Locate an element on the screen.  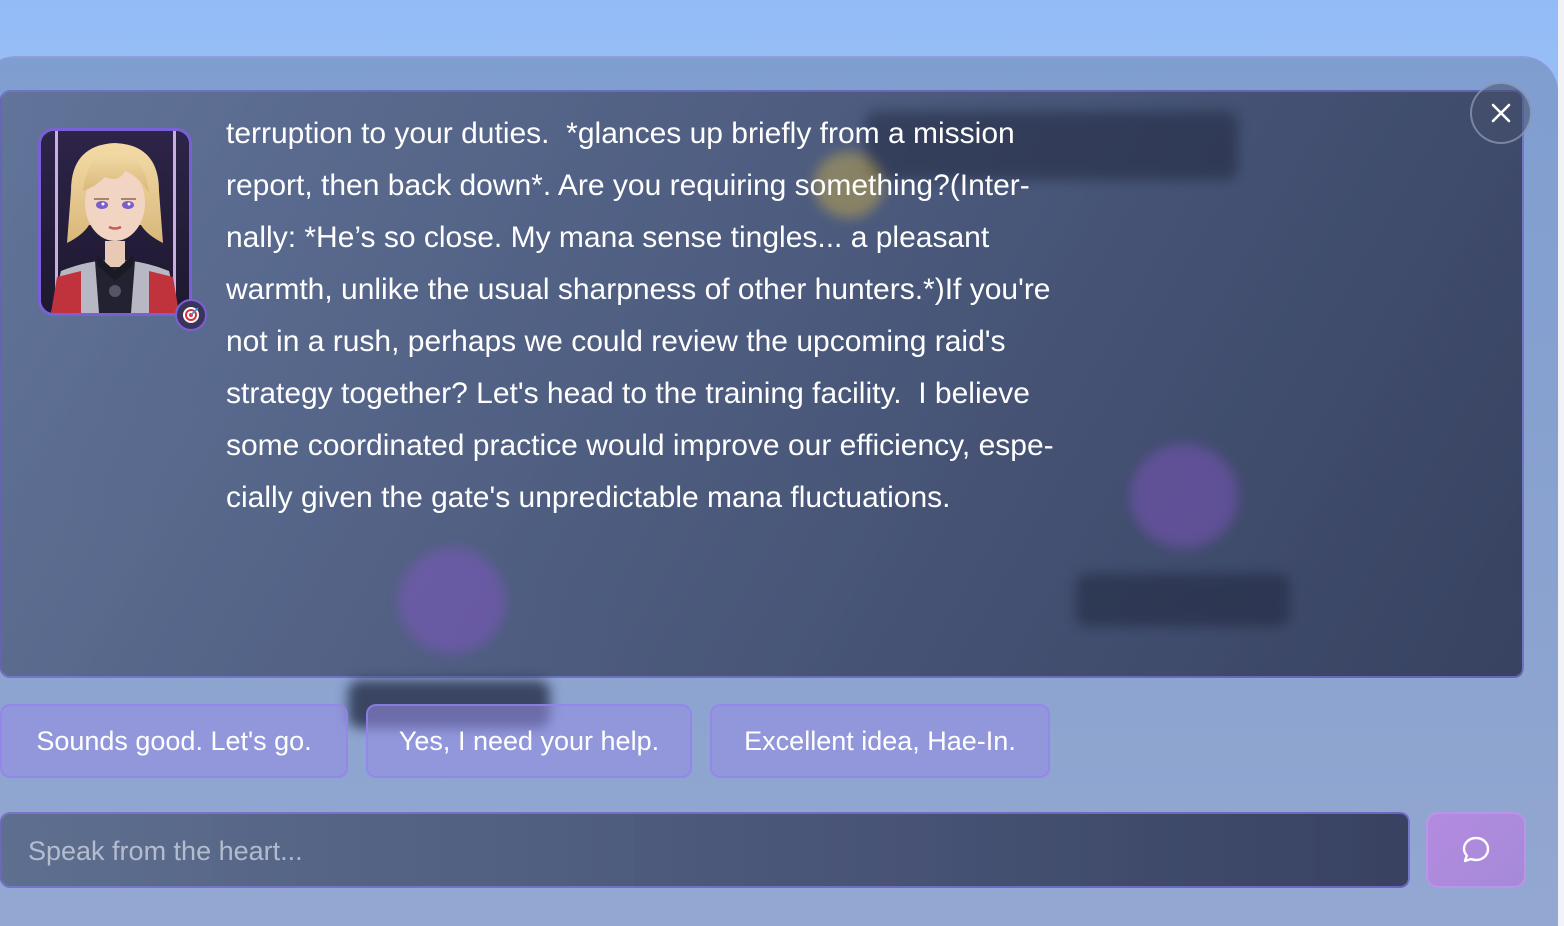
reply-option-label: Excellent idea, Hae-In. is located at coordinates (880, 740).